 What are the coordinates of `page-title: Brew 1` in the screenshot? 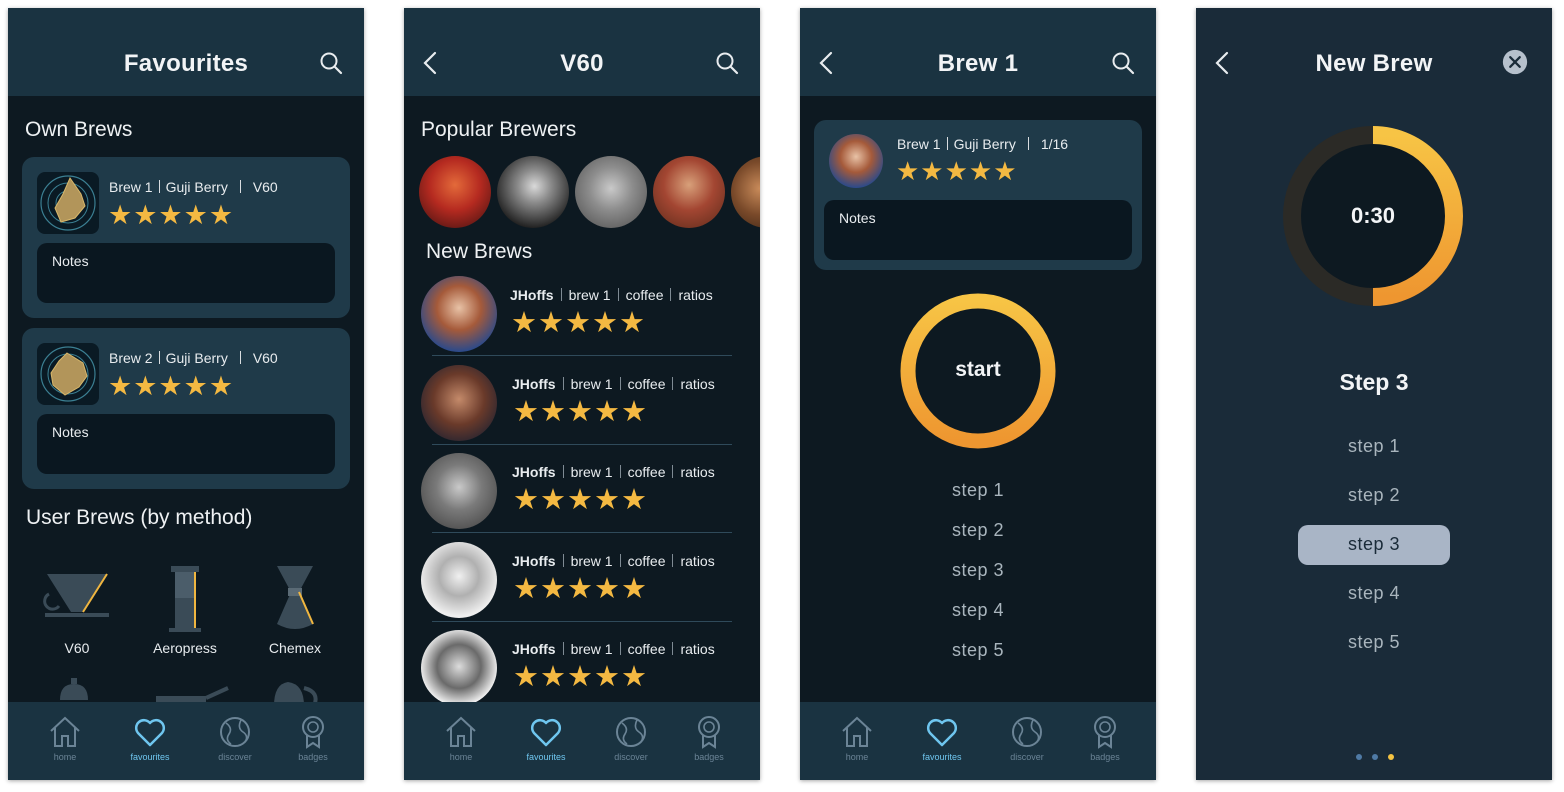 It's located at (978, 63).